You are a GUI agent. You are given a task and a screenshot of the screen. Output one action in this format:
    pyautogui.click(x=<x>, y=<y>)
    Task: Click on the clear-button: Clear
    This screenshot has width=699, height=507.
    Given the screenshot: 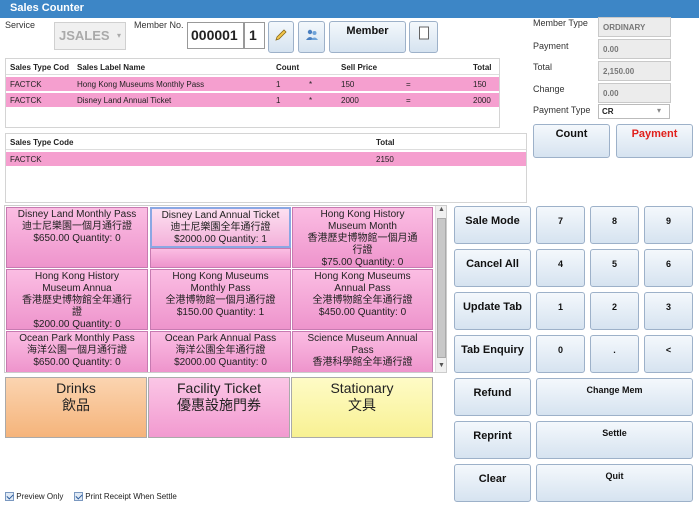 What is the action you would take?
    pyautogui.click(x=492, y=483)
    